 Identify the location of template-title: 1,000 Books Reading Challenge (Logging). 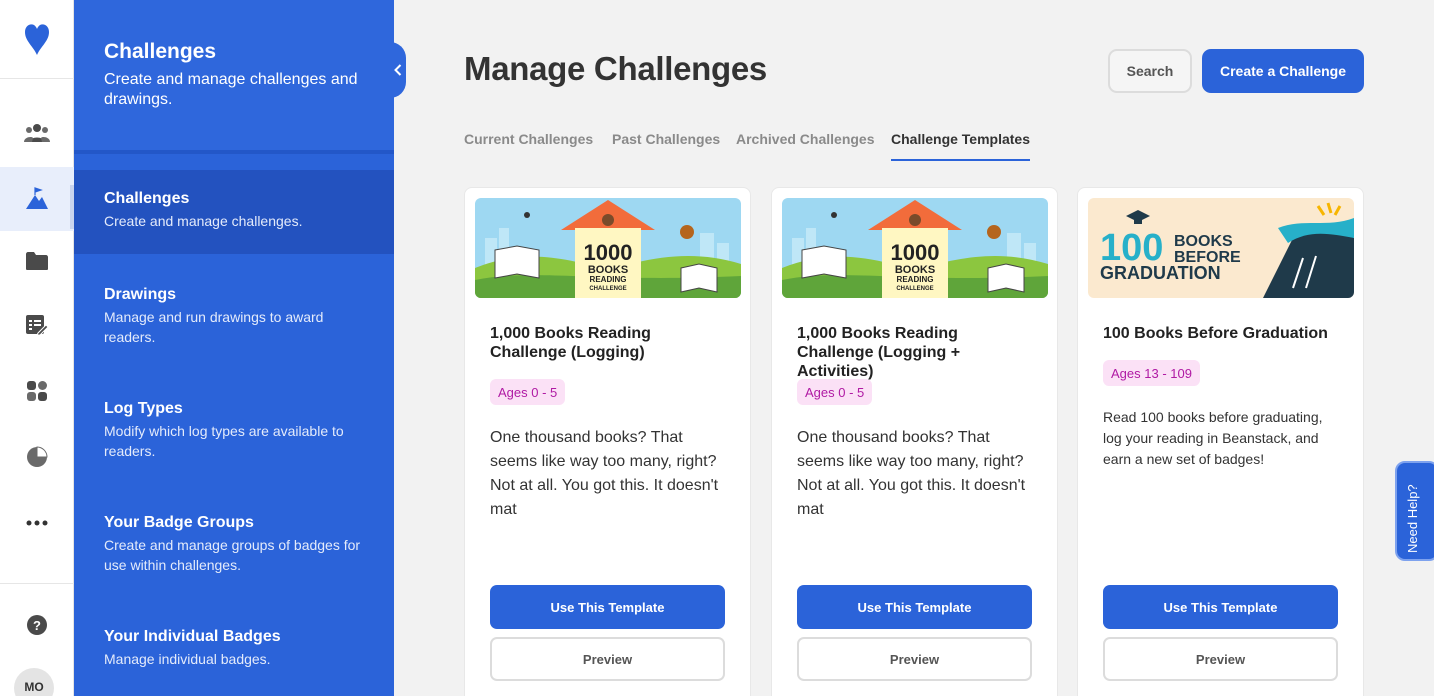
(570, 343).